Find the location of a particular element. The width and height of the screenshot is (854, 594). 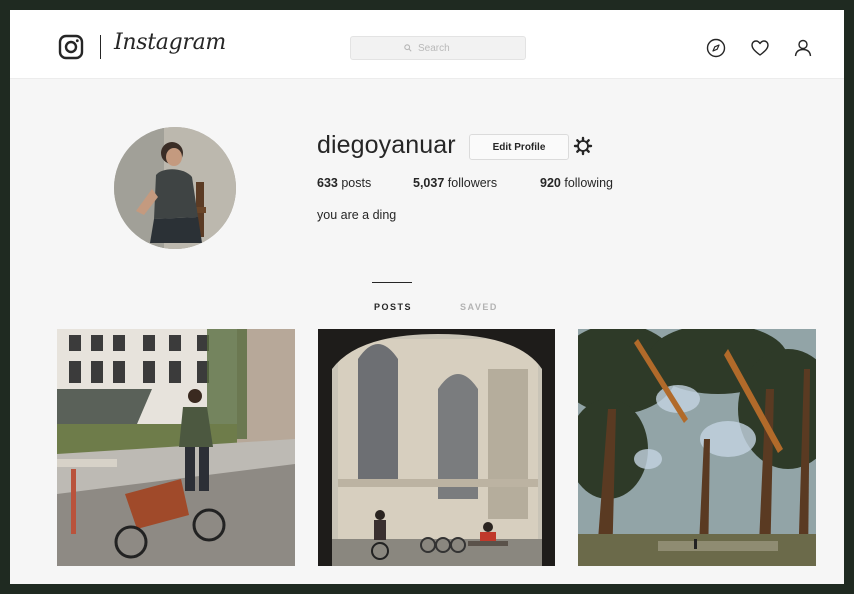

instagram-wordmark: Instagram is located at coordinates (170, 42).